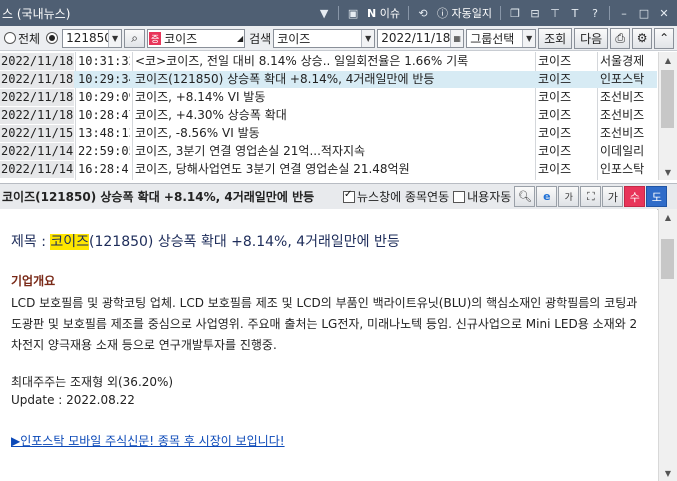  Describe the element at coordinates (644, 13) in the screenshot. I see `maximize-icon: □` at that location.